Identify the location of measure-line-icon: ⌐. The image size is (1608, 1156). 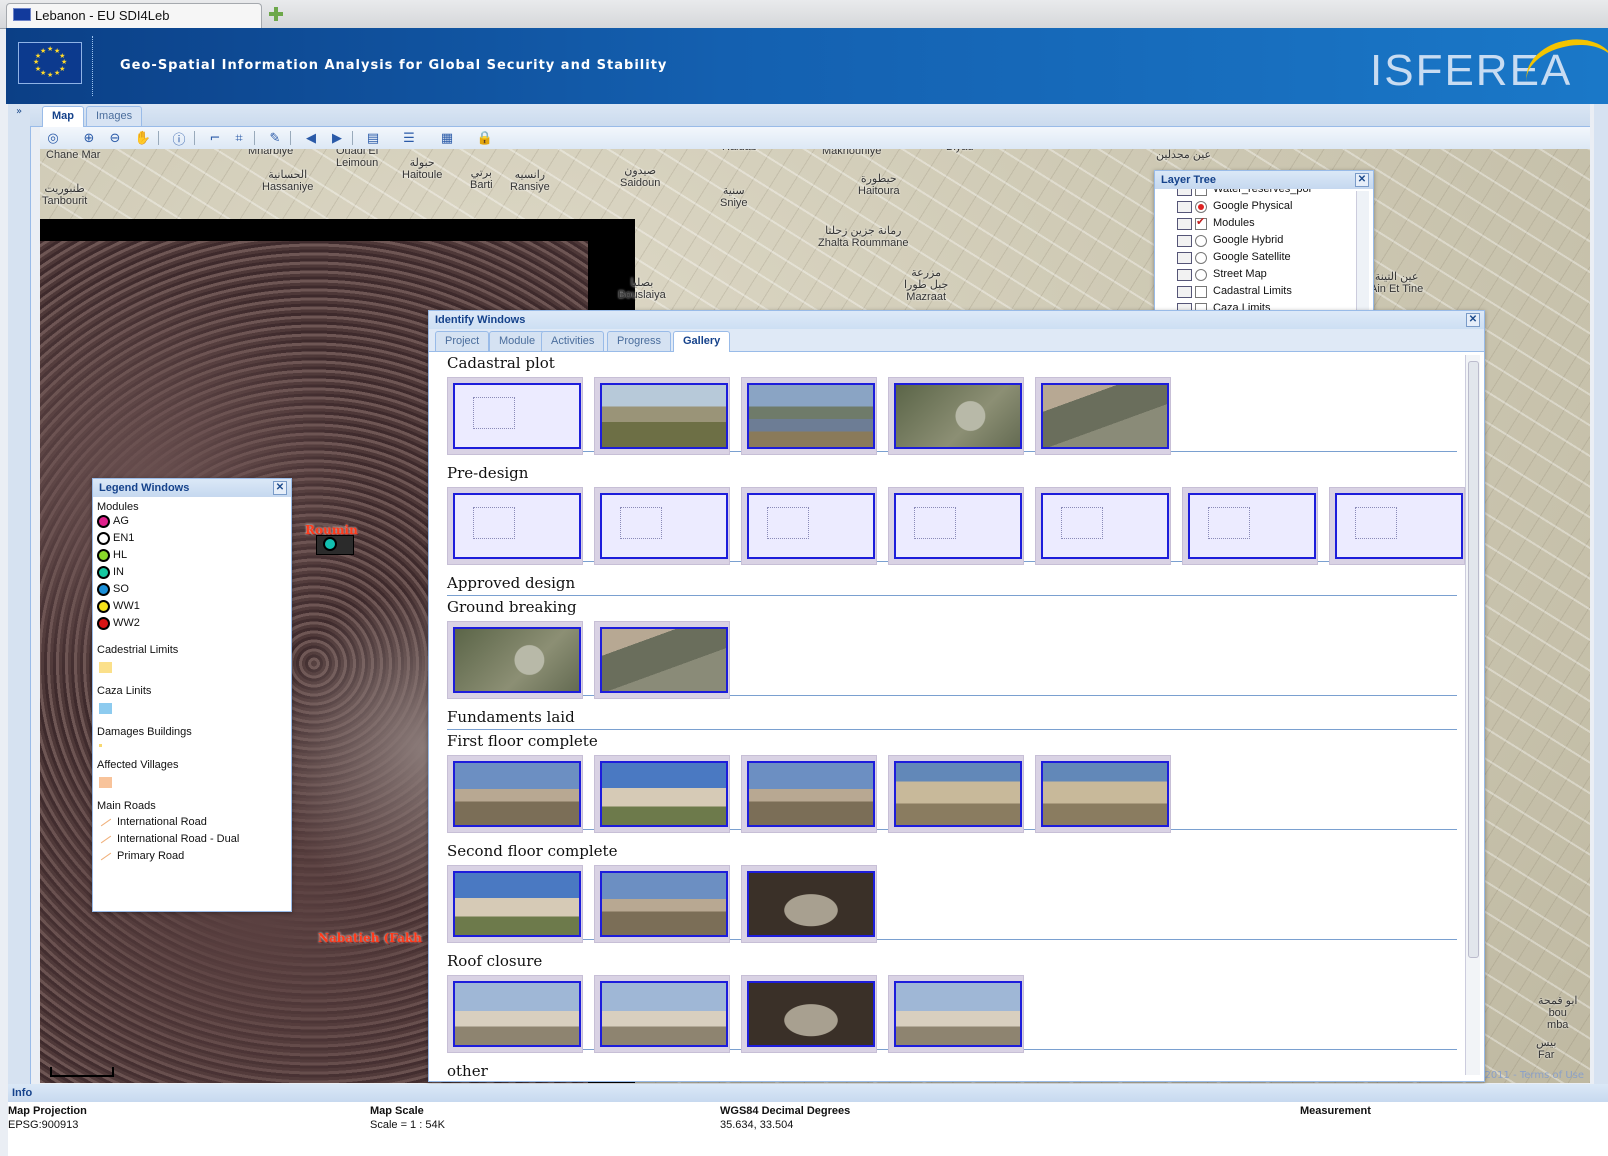
(215, 138).